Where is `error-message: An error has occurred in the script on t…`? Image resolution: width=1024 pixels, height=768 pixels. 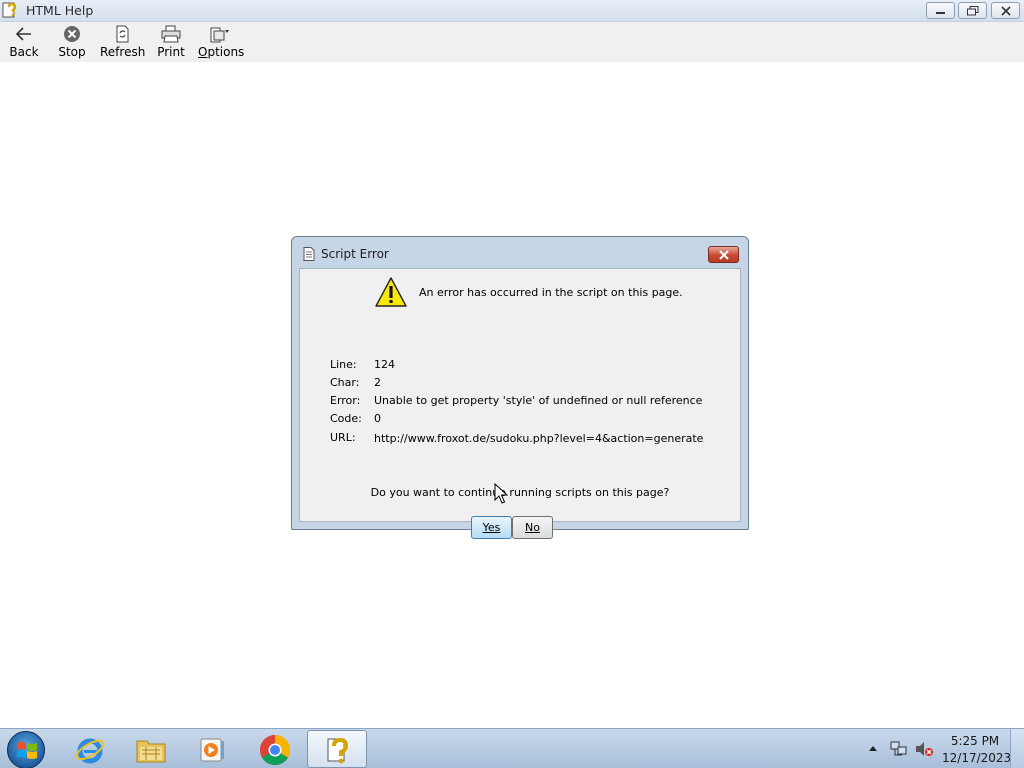 error-message: An error has occurred in the script on t… is located at coordinates (551, 292).